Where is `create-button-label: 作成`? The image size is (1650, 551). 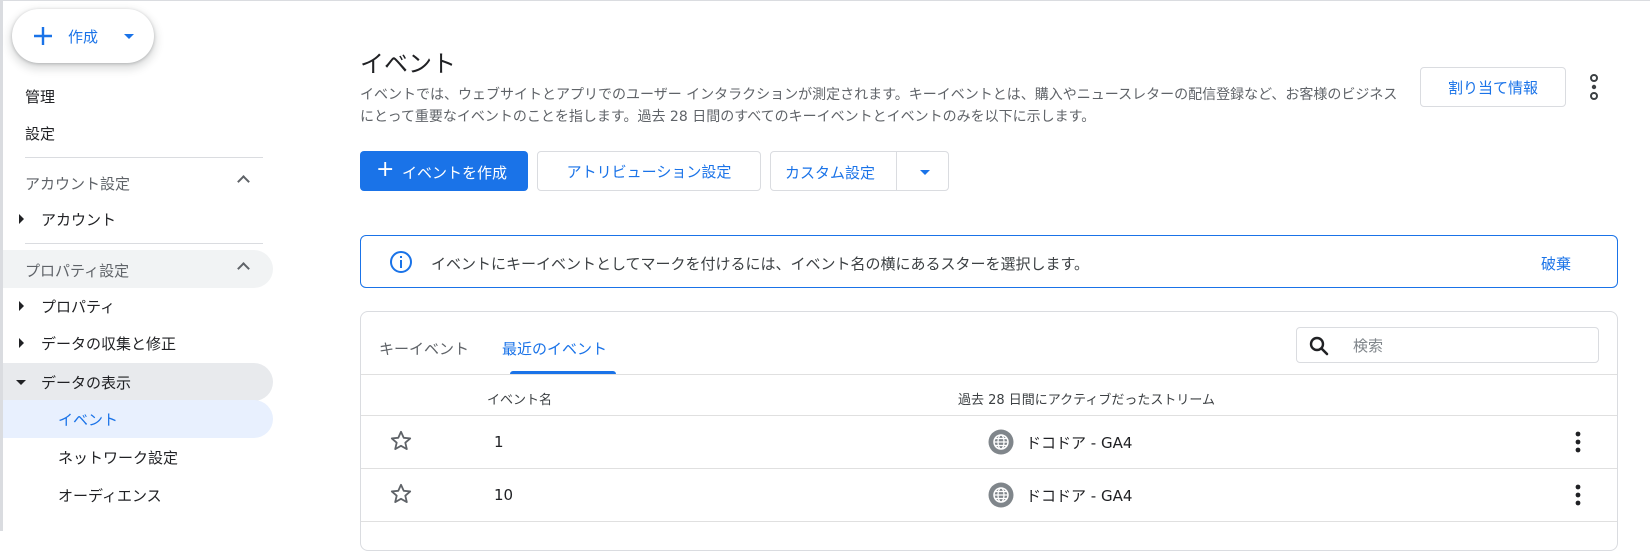
create-button-label: 作成 is located at coordinates (83, 37).